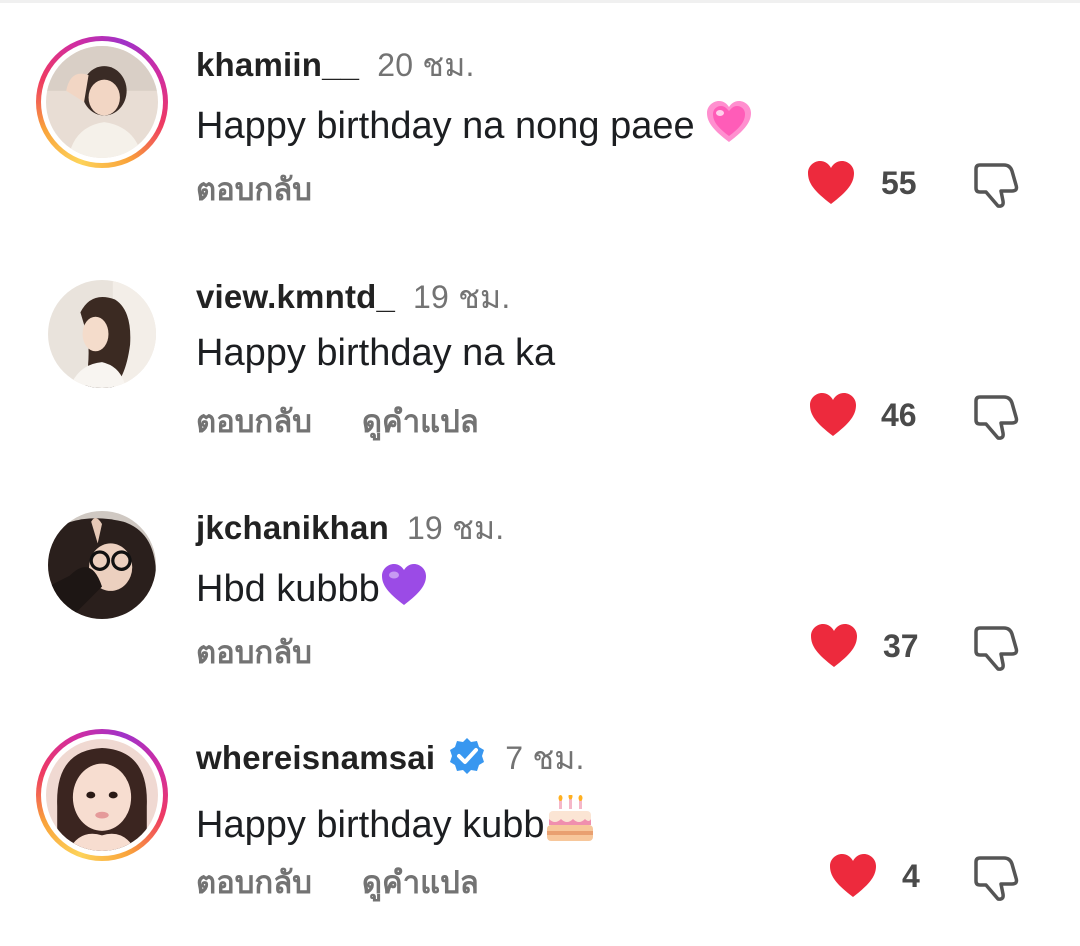  What do you see at coordinates (426, 65) in the screenshot?
I see `timestamp: 20 ชม.` at bounding box center [426, 65].